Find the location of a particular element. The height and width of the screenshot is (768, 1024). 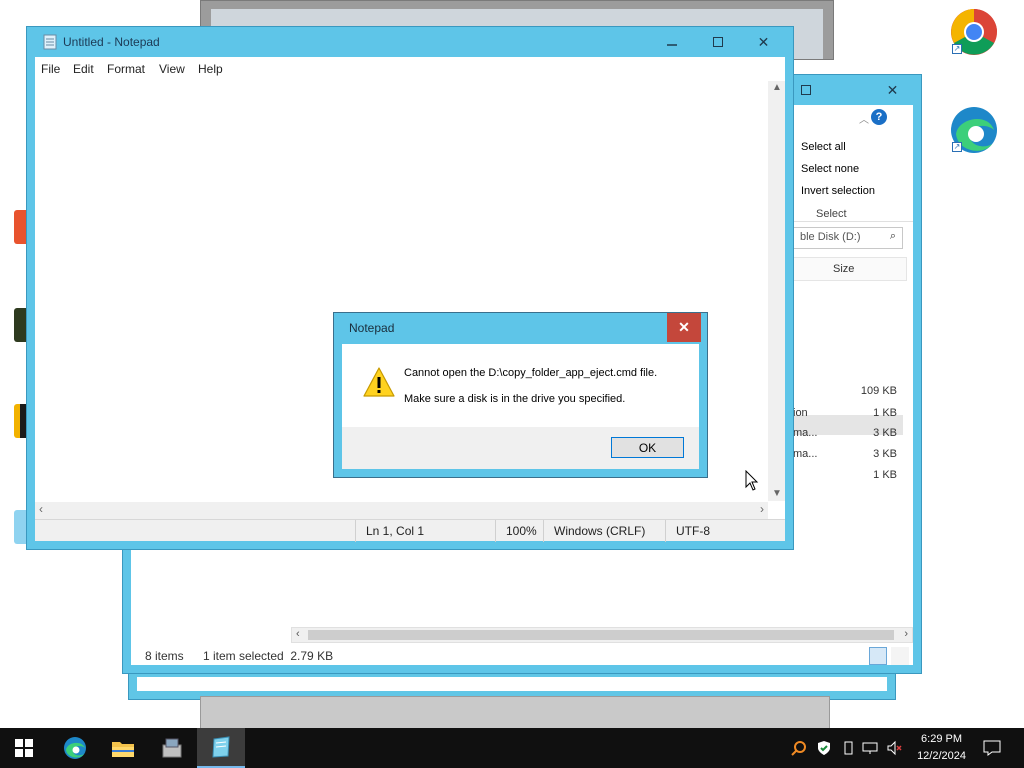

desktop-icon-edge: ↗ is located at coordinates (974, 131).